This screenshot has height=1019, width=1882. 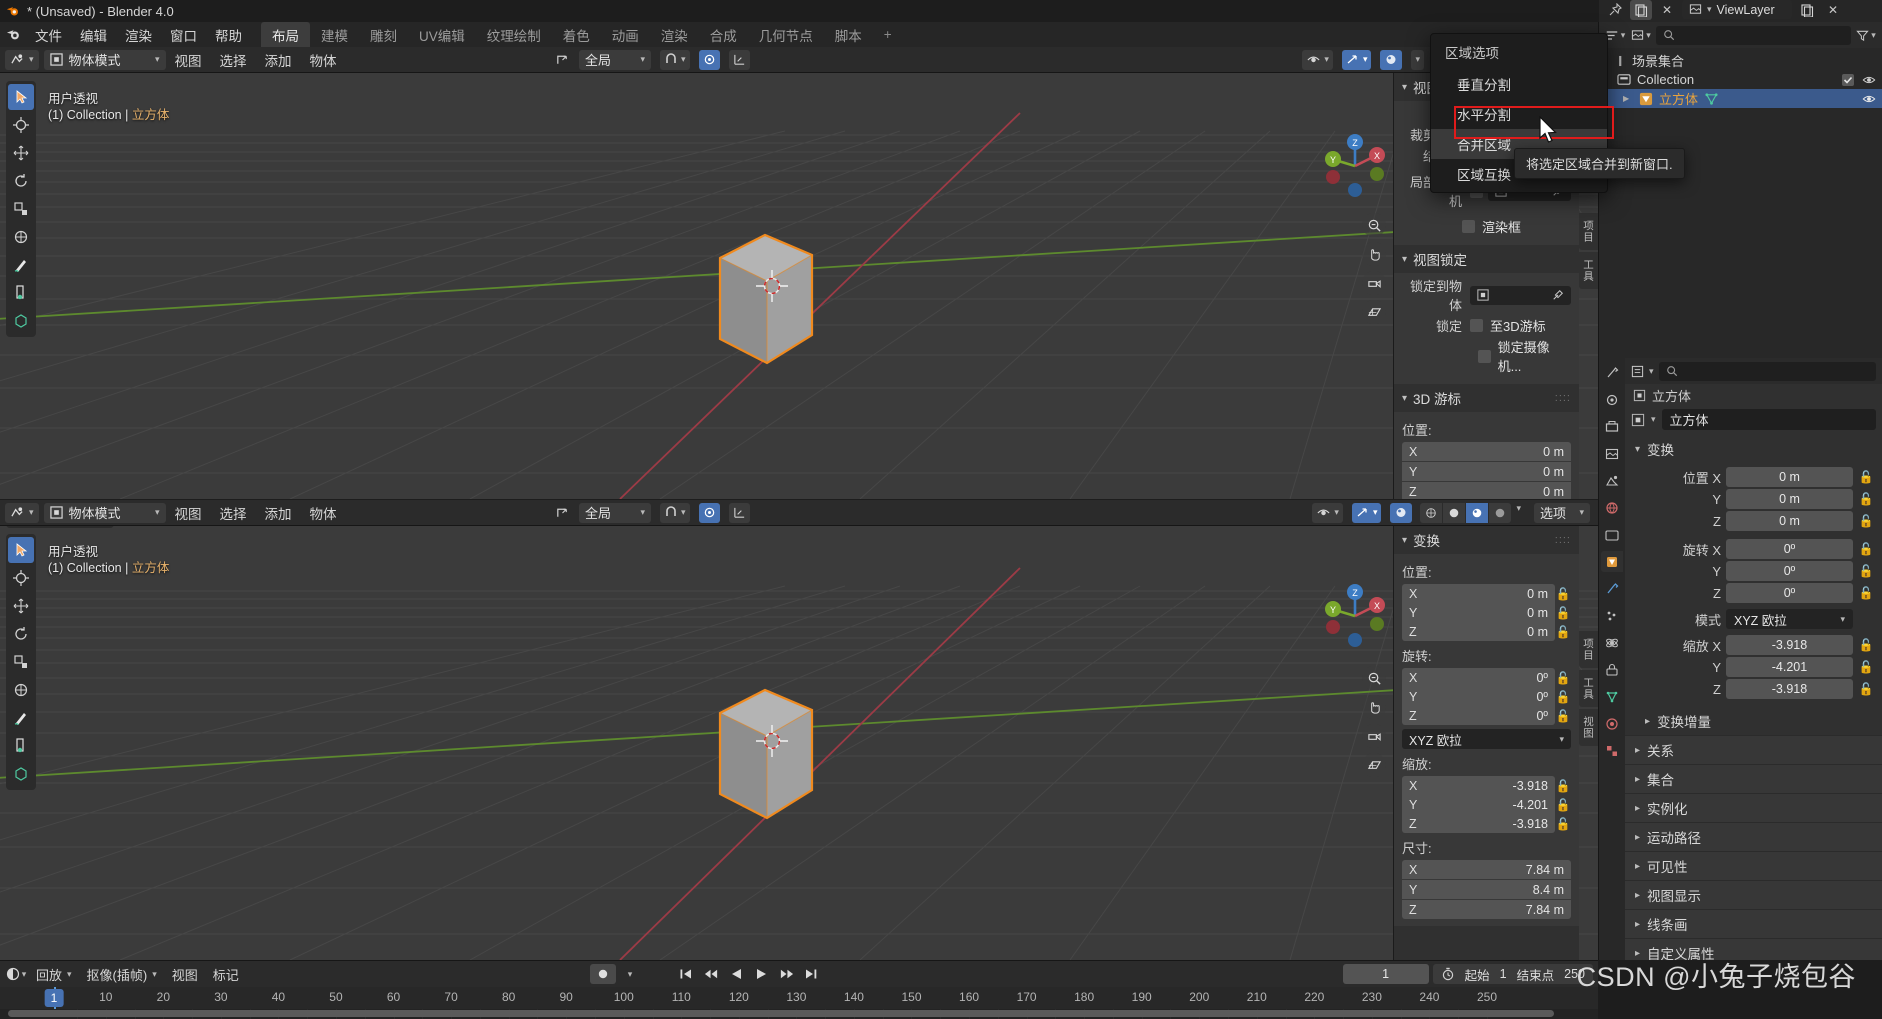 What do you see at coordinates (188, 60) in the screenshot?
I see `vp-top-menu-view: 视图` at bounding box center [188, 60].